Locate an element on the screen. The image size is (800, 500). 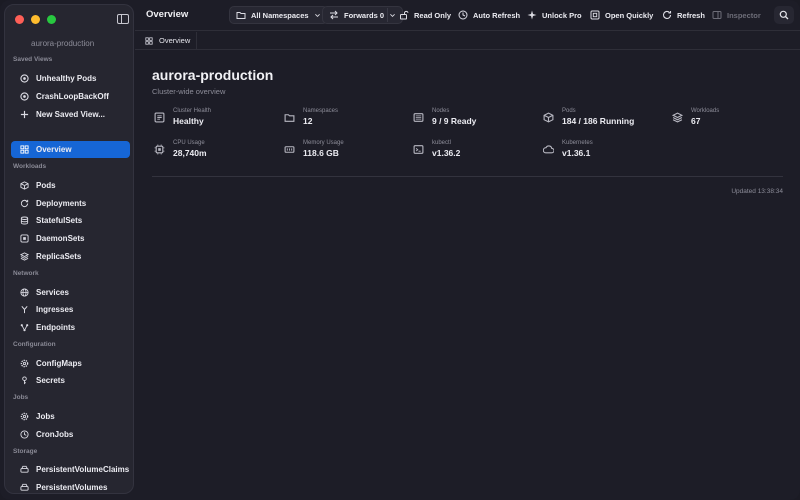
sidebar-item-statefulsets: StatefulSets is located at coordinates (70, 220).